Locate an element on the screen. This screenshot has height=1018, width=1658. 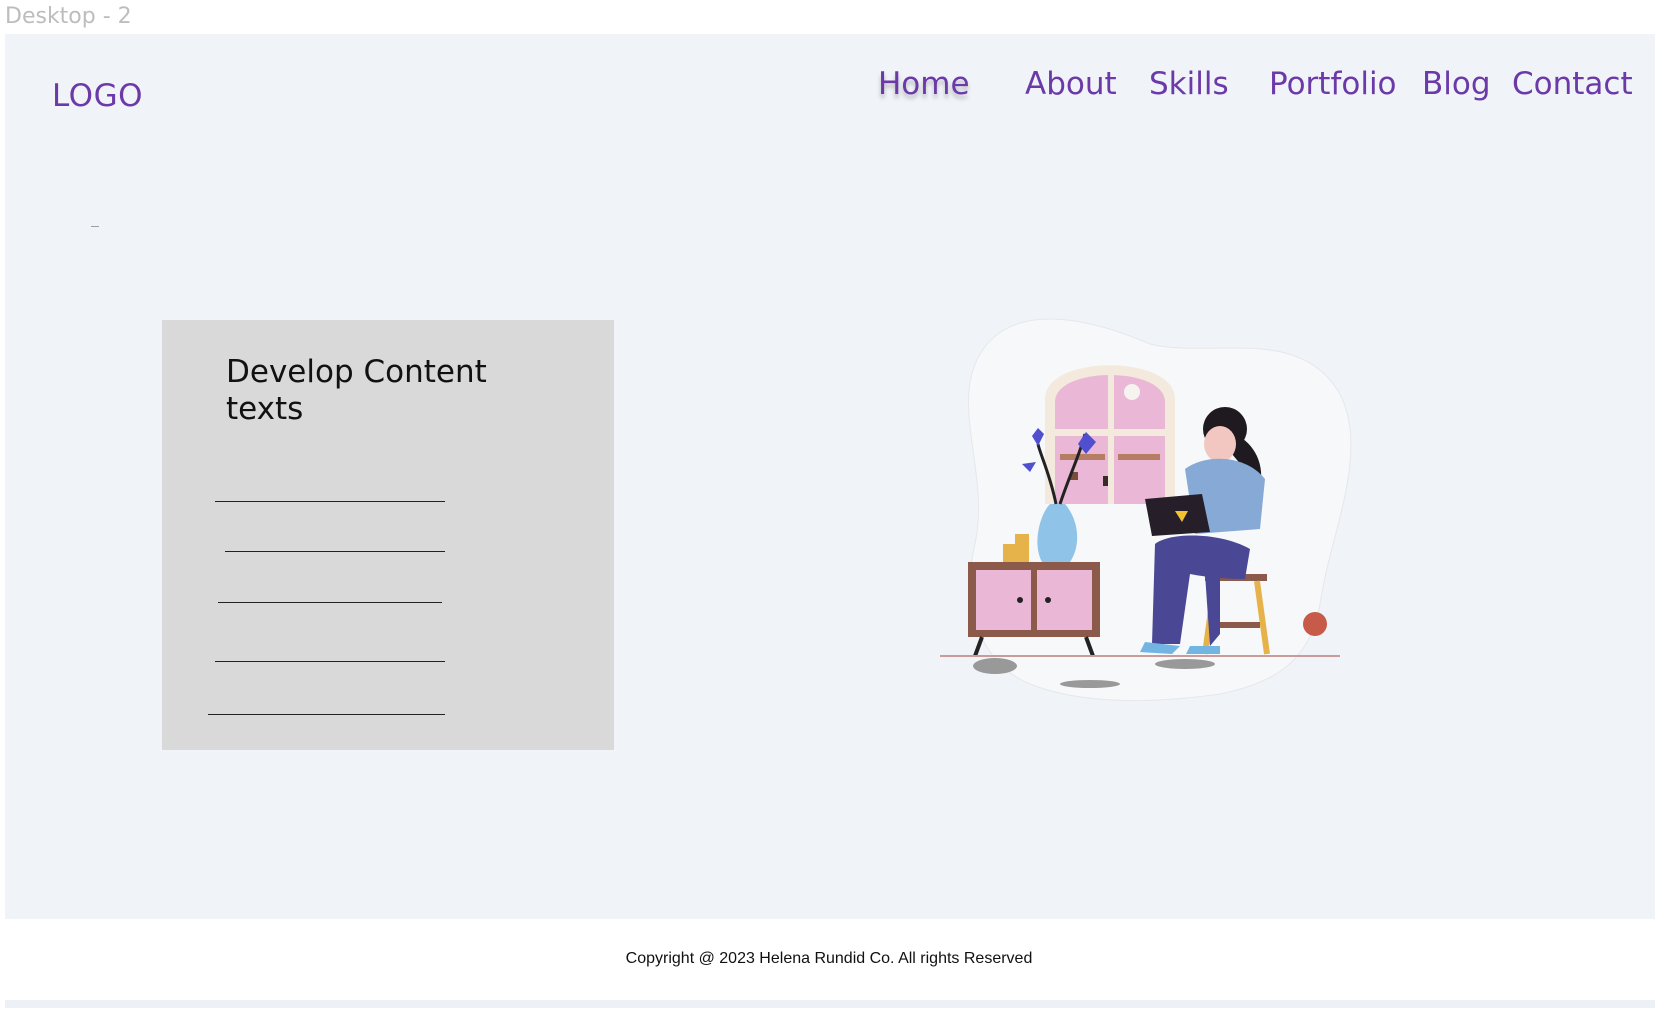
content-card: Develop Content texts is located at coordinates (388, 535).